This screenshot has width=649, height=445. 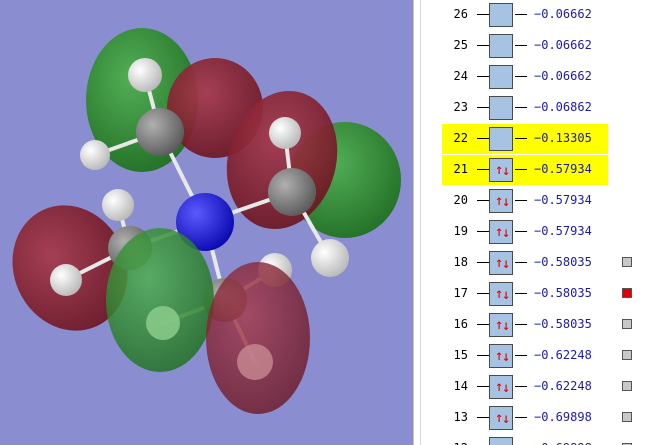 I want to click on carbon-atom, so click(x=160, y=132).